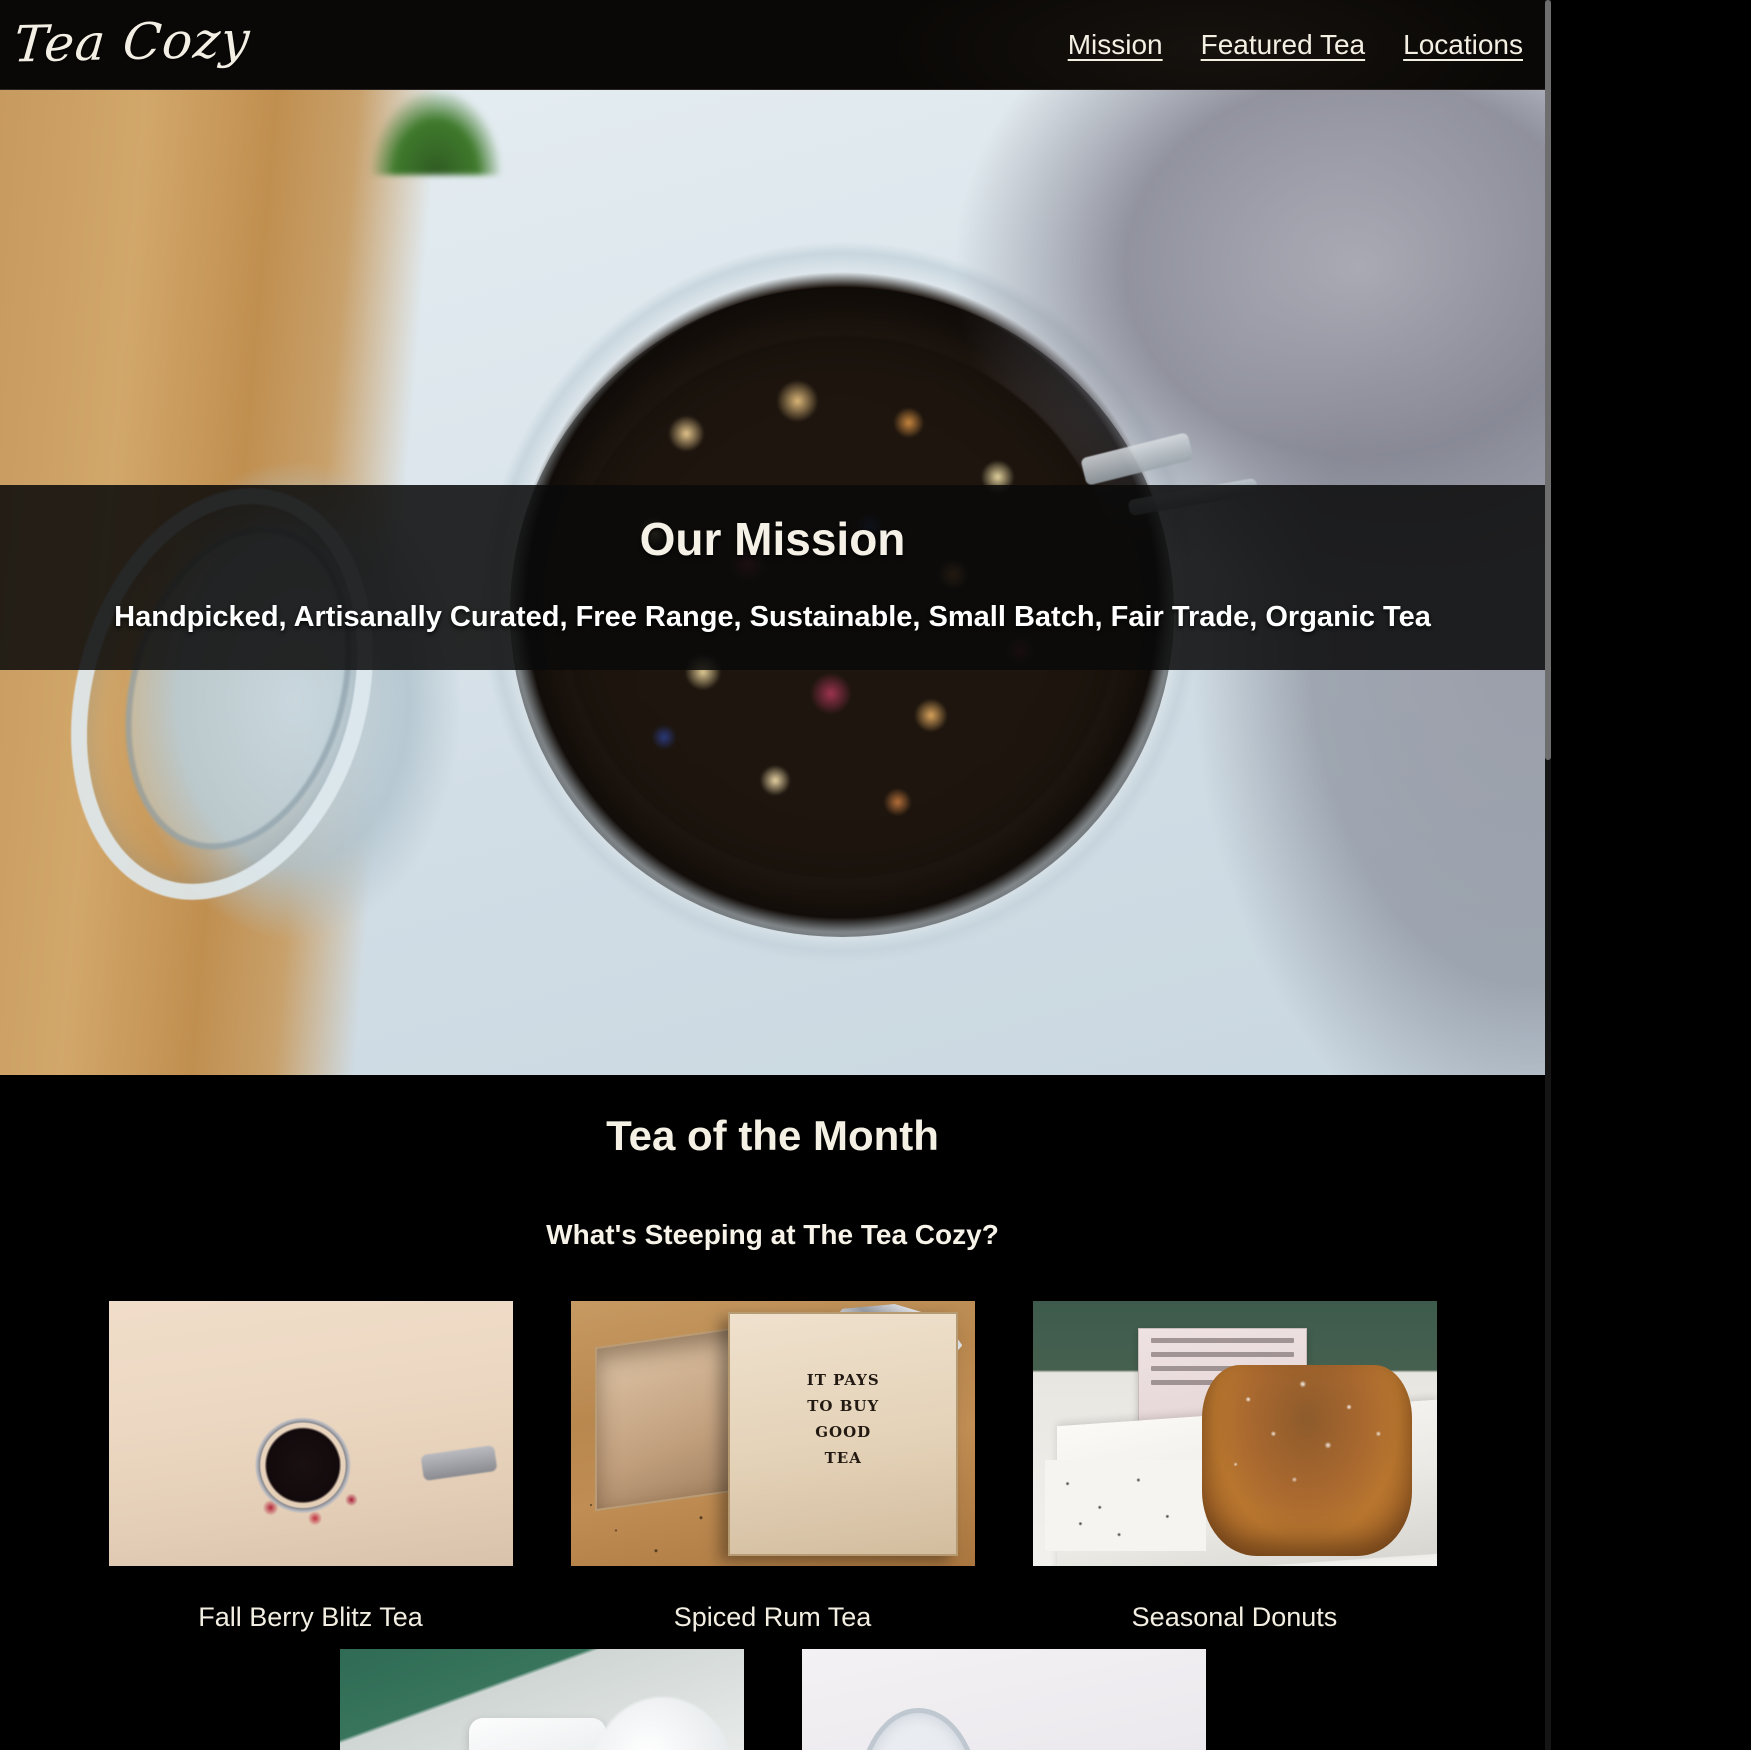 The image size is (1751, 1750). I want to click on tea-card: Fall Berry Blitz Tea, so click(310, 1467).